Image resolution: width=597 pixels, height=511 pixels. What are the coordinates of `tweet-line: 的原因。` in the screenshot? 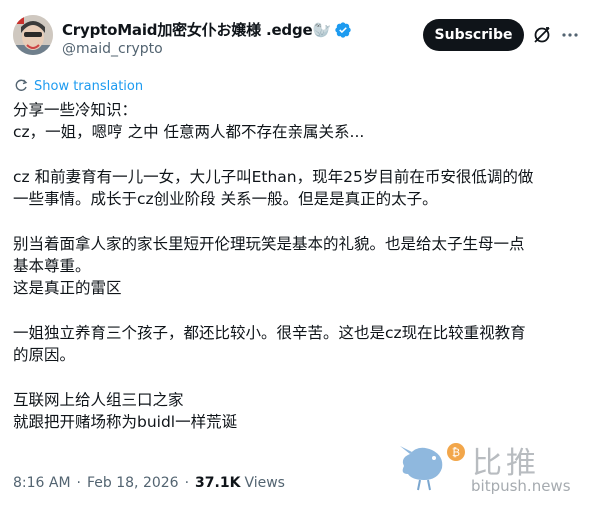 It's located at (44, 355).